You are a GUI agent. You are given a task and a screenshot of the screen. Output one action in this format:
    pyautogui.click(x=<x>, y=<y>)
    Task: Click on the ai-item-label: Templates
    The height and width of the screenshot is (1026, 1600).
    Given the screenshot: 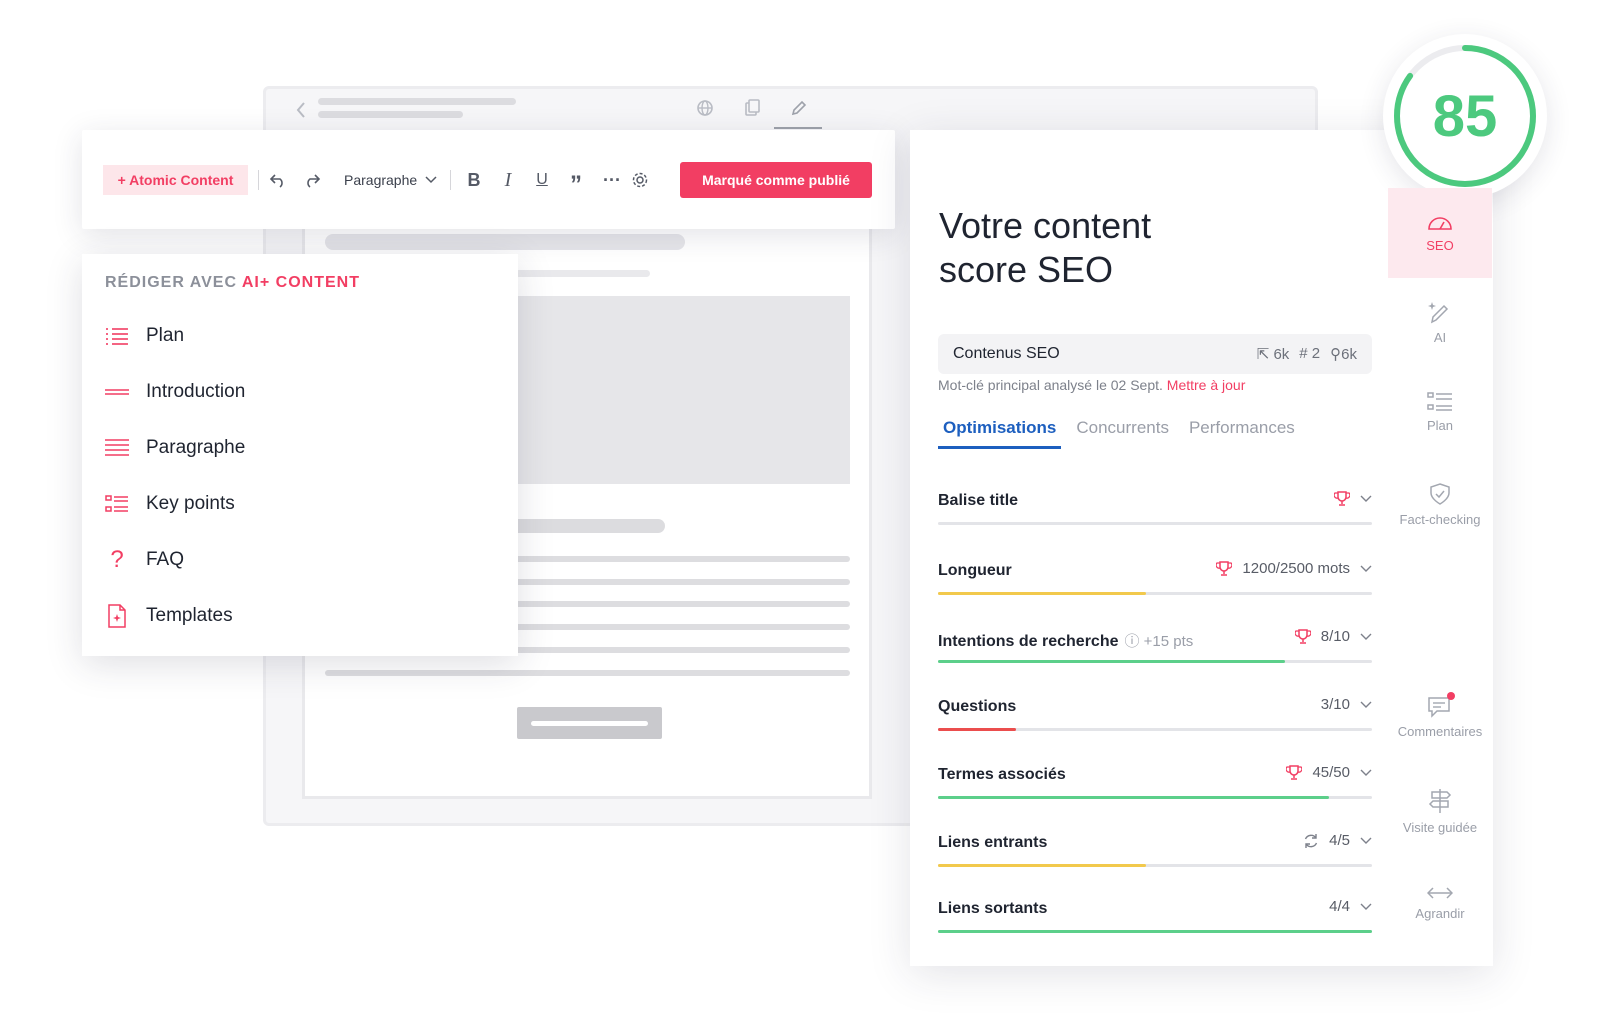 What is the action you would take?
    pyautogui.click(x=189, y=615)
    